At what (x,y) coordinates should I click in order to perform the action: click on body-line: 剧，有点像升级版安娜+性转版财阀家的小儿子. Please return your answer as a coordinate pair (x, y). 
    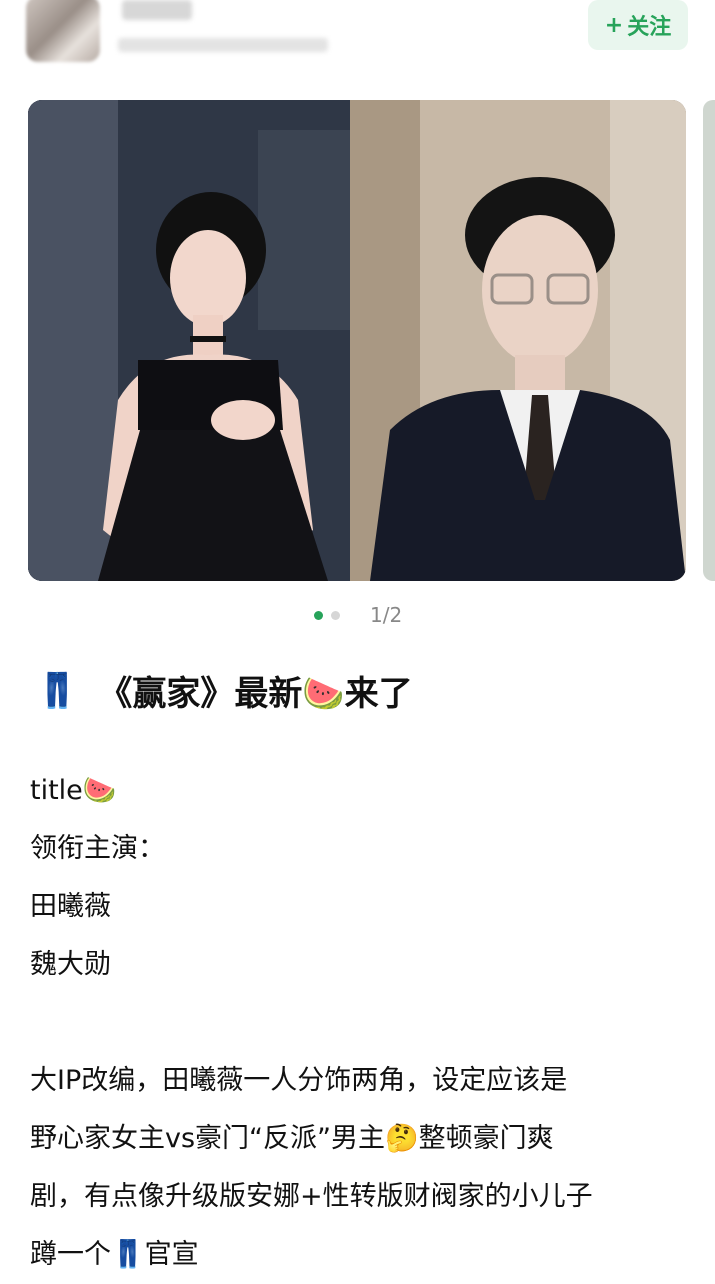
    Looking at the image, I should click on (311, 1196).